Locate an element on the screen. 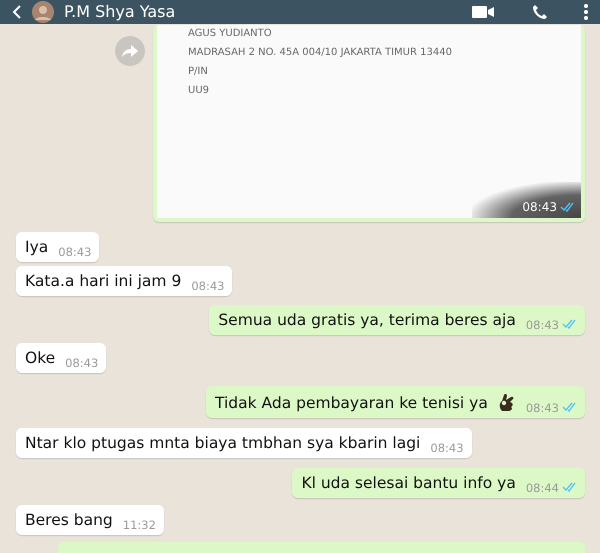  message-text: Kl uda selesai bantu info ya is located at coordinates (408, 483).